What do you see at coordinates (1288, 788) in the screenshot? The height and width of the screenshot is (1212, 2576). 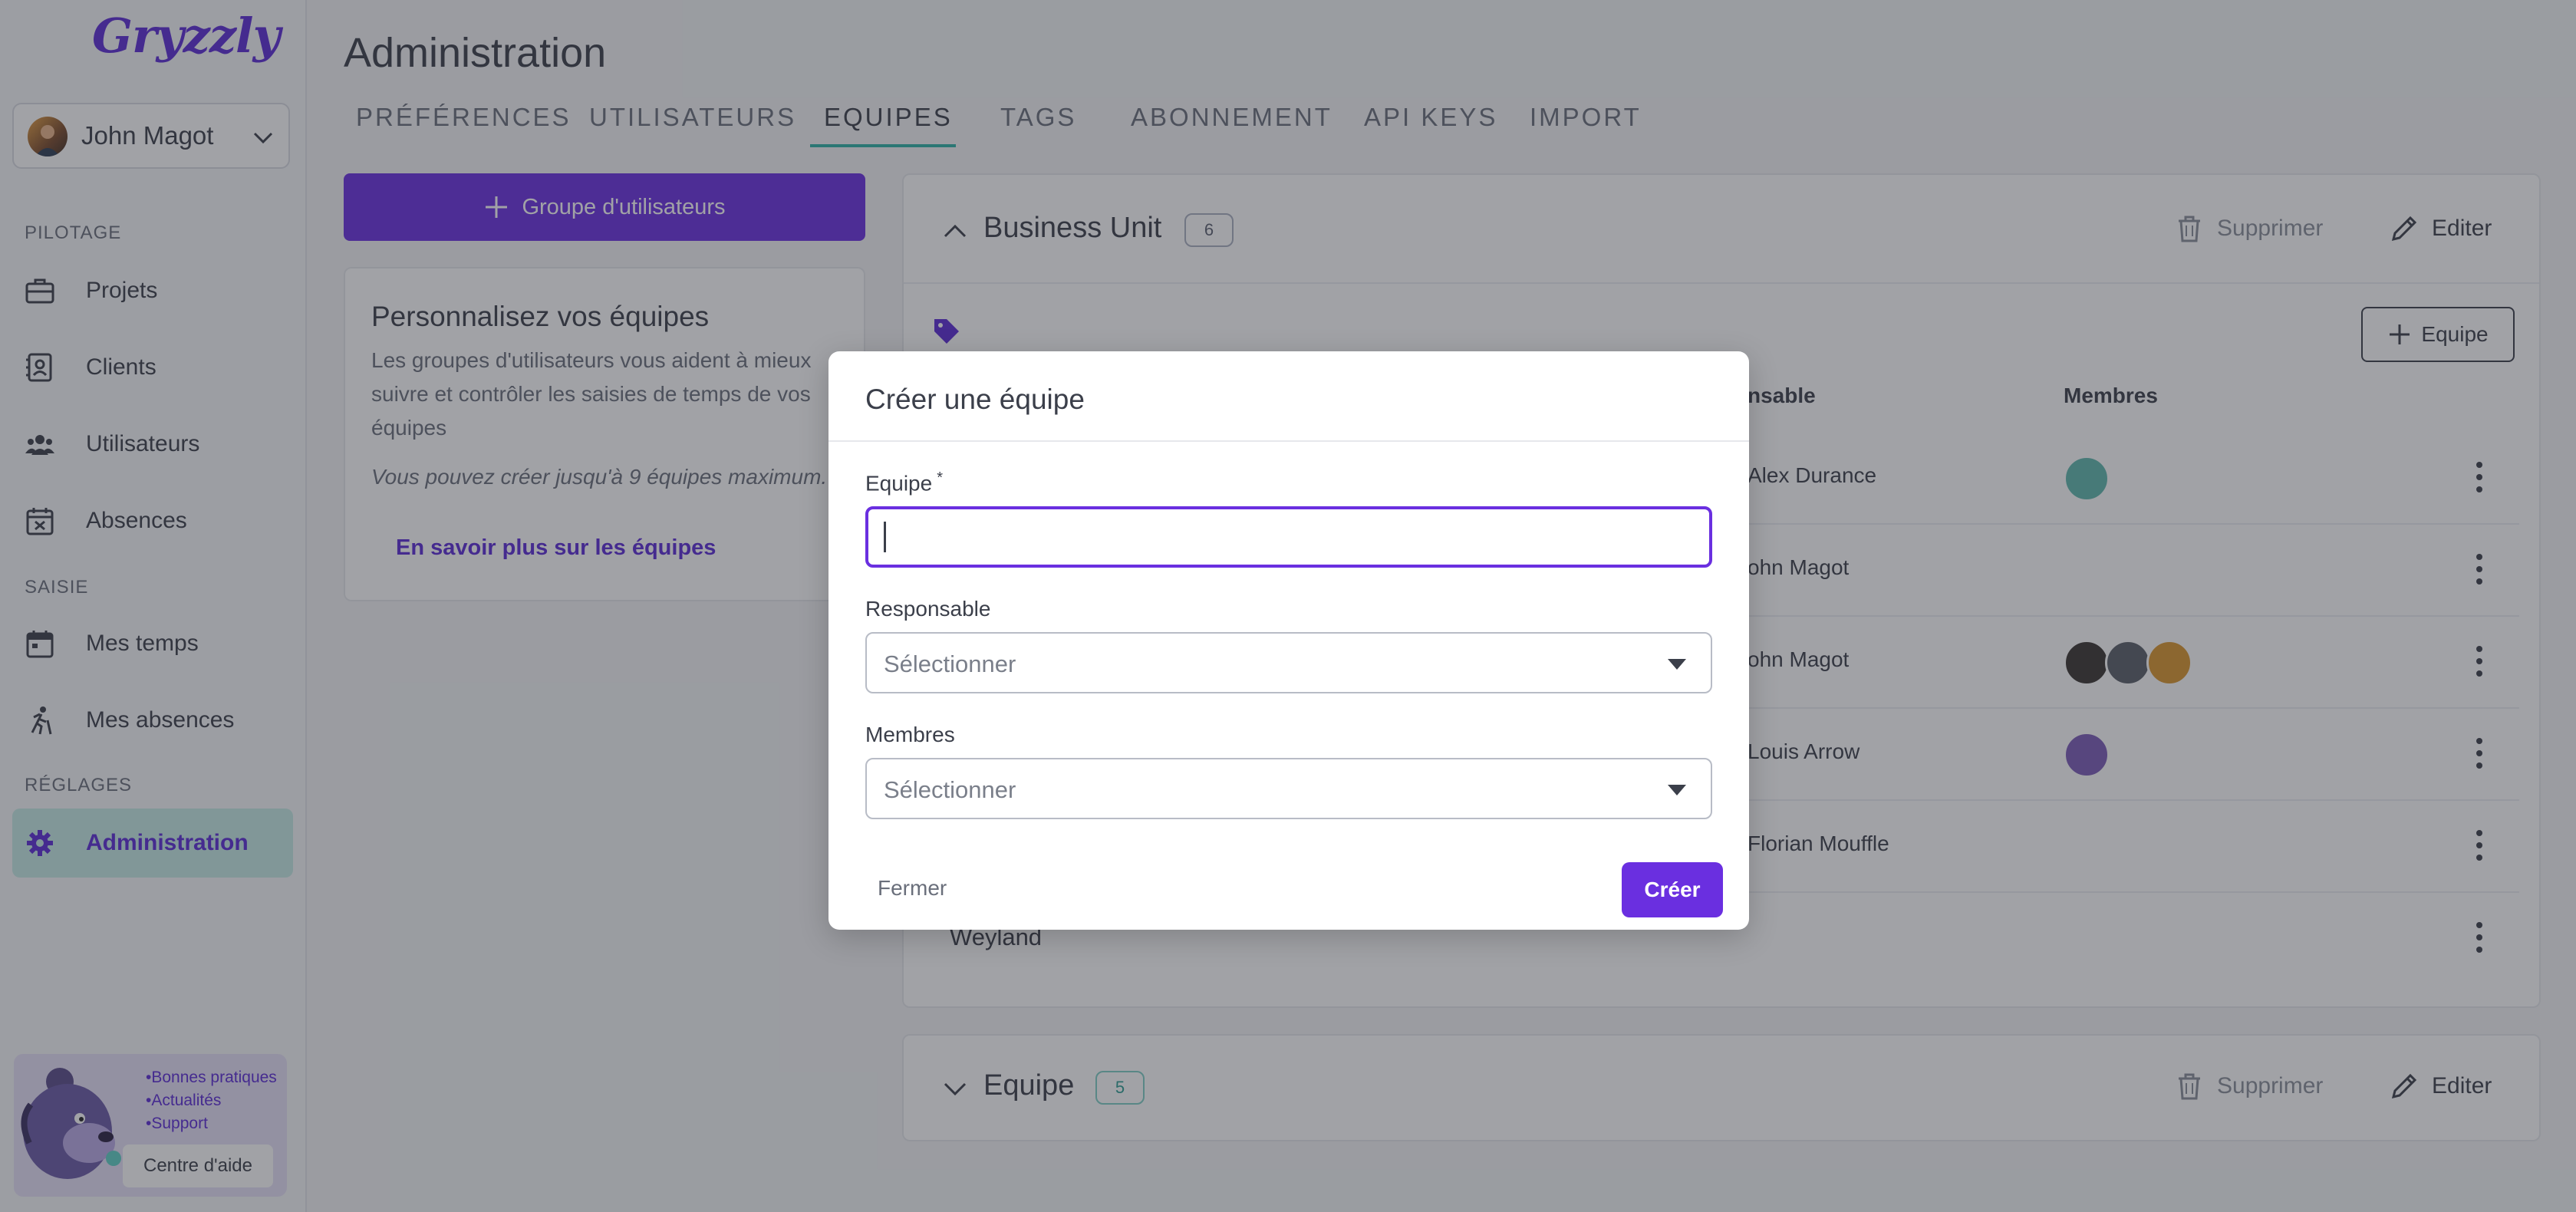 I see `members-select: Sélectionner` at bounding box center [1288, 788].